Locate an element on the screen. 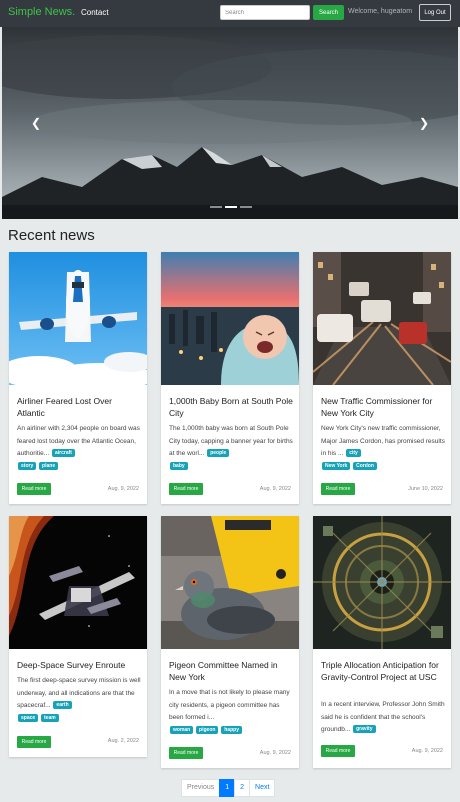  card-title: Pigeon Committee Named in New York is located at coordinates (231, 671).